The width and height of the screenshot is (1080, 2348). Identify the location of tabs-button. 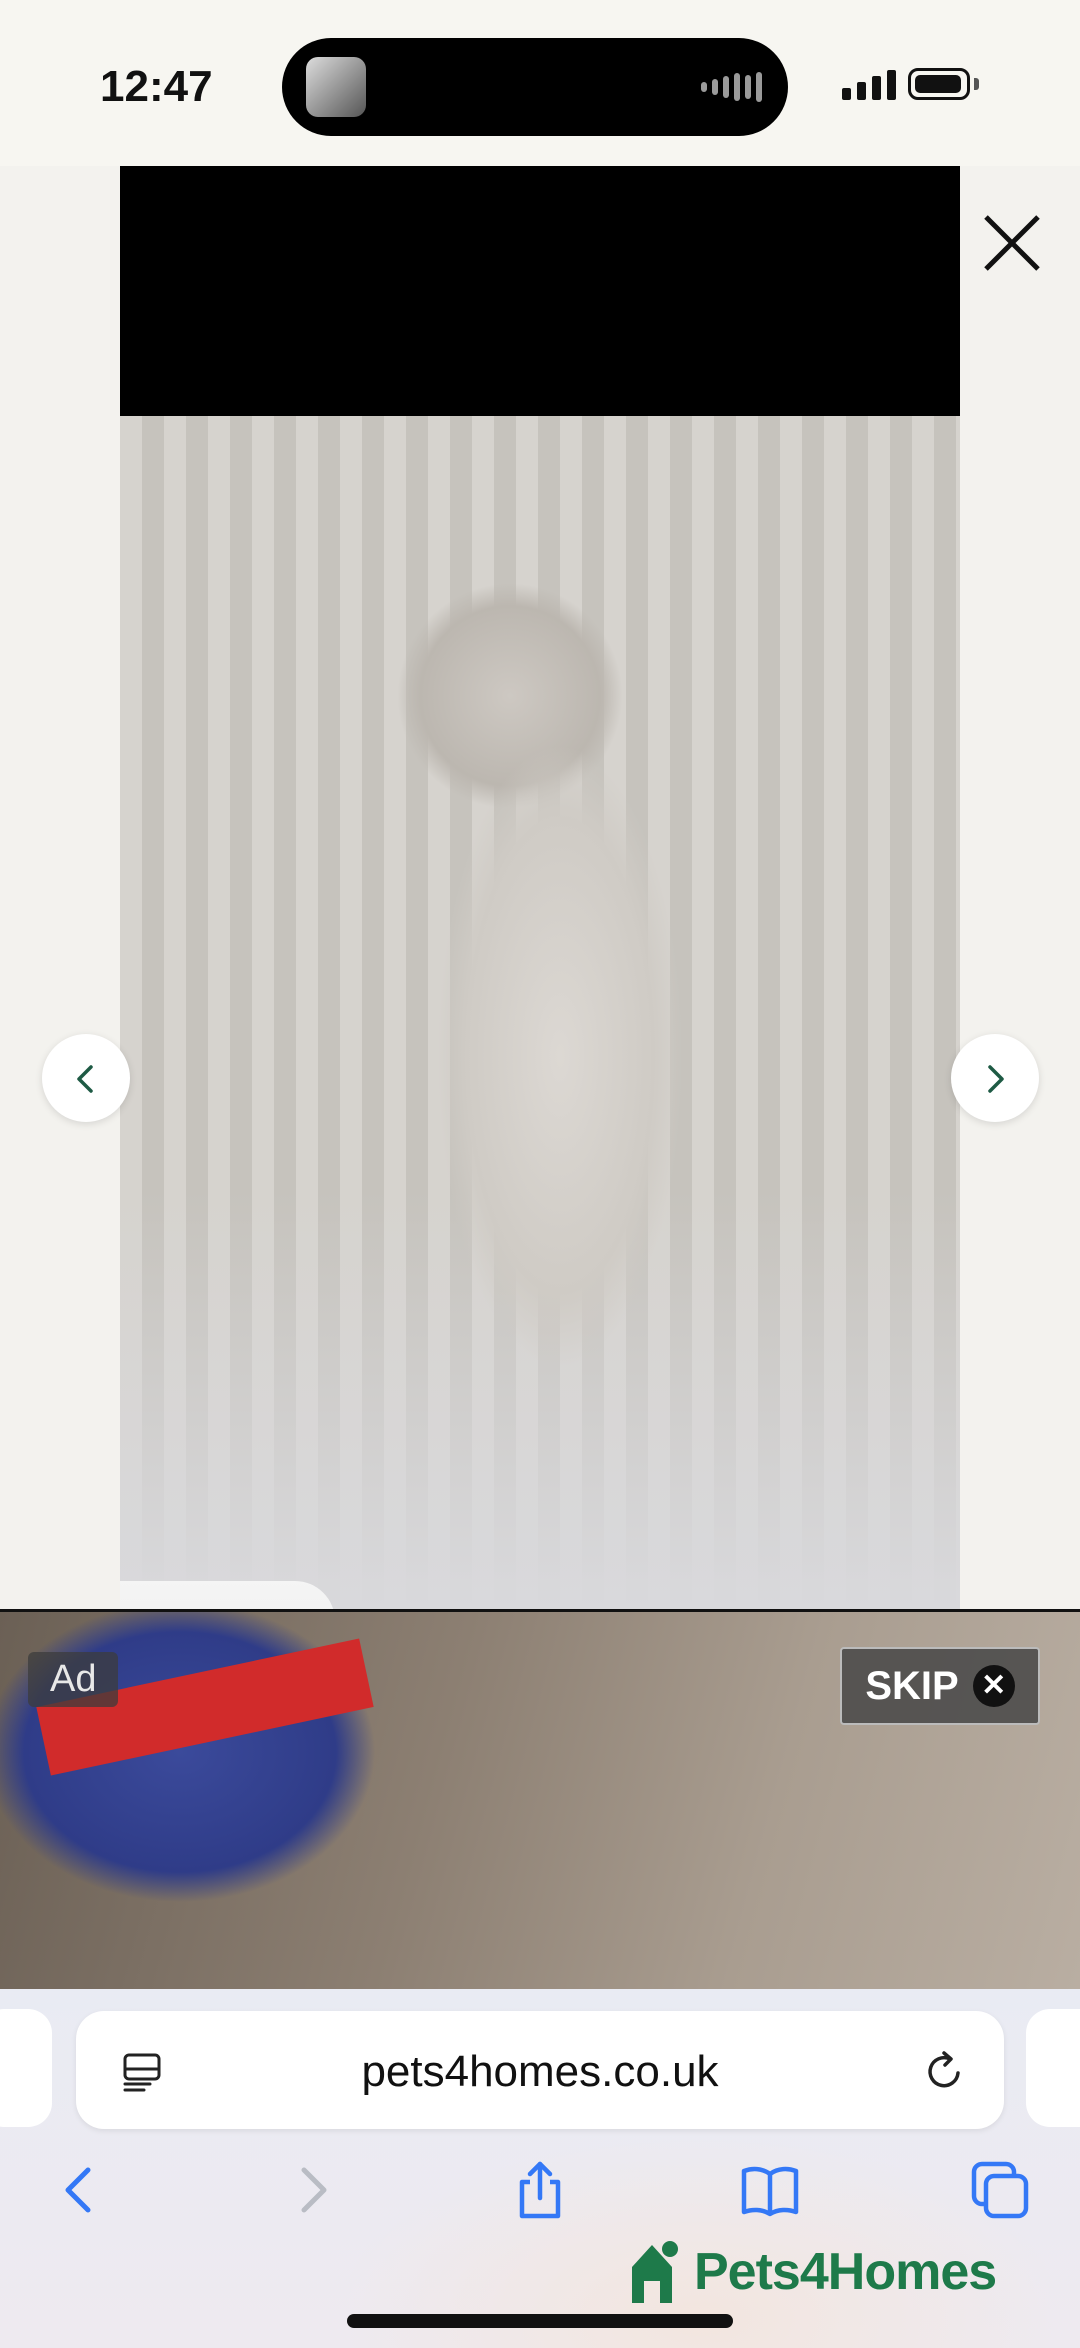
(1000, 2191).